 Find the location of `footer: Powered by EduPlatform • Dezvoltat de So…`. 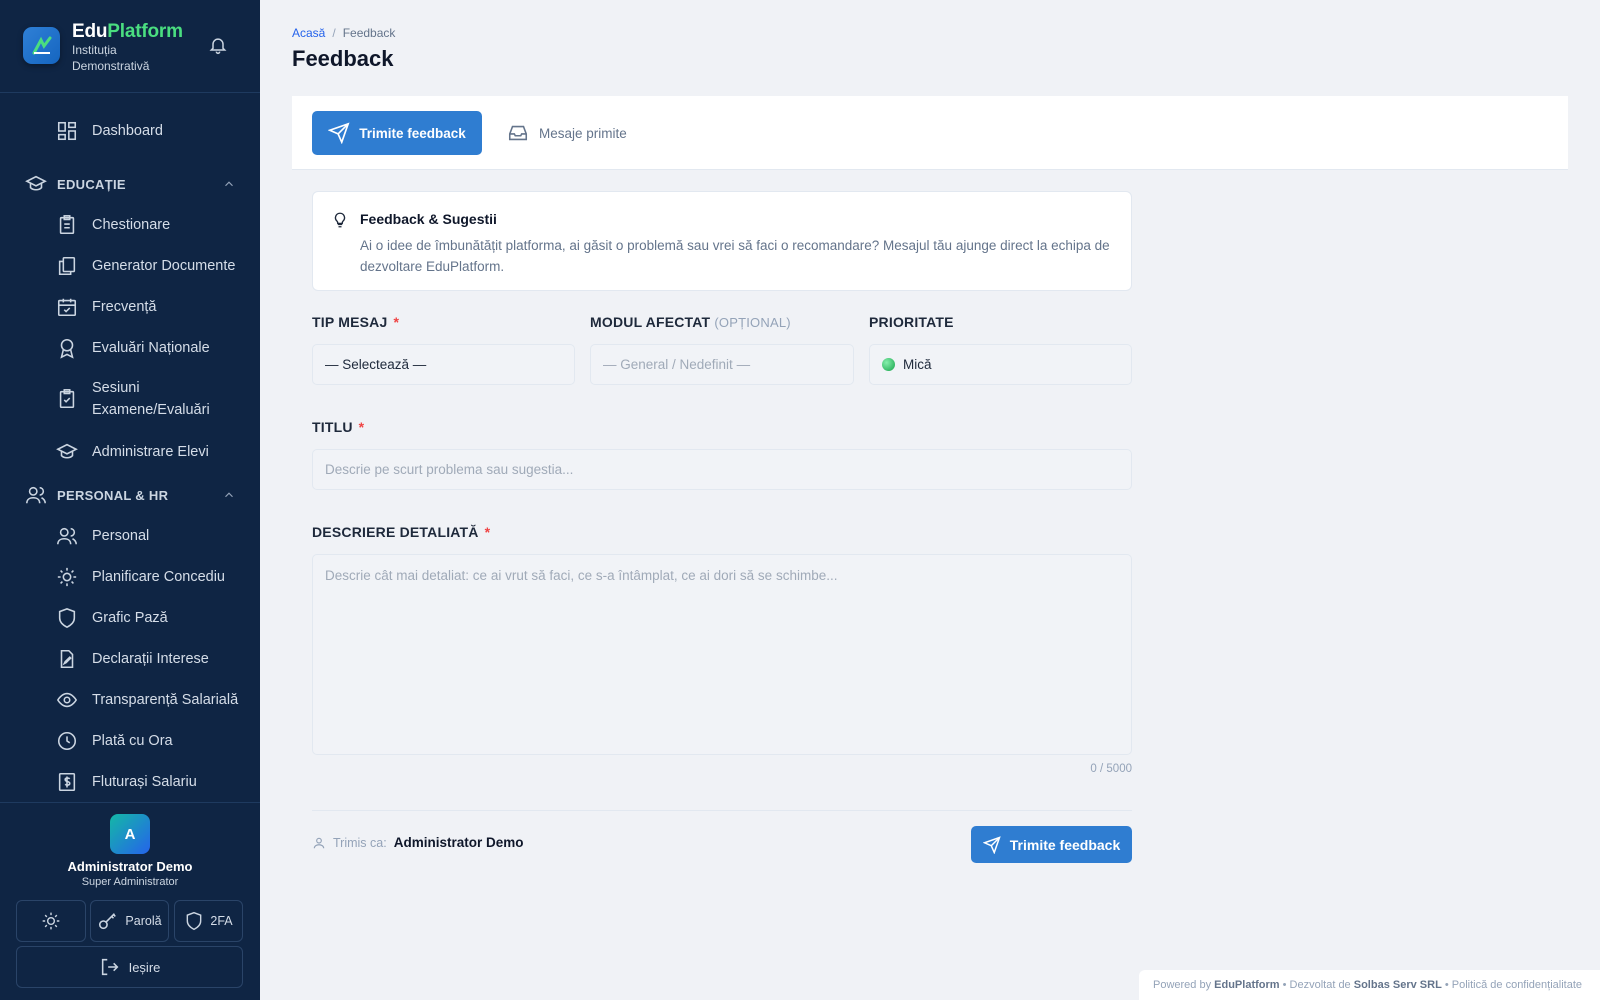

footer: Powered by EduPlatform • Dezvoltat de So… is located at coordinates (1369, 985).